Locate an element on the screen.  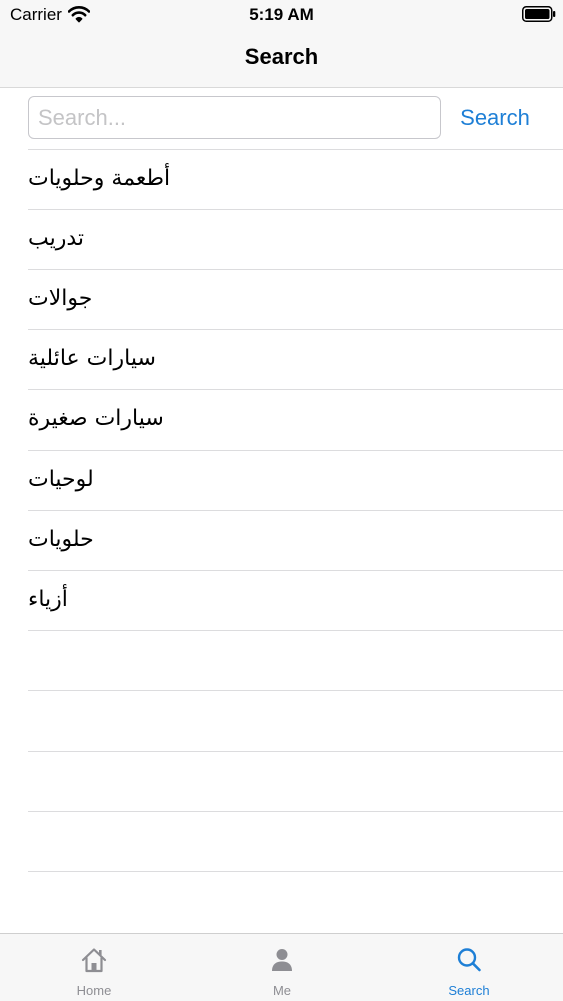
tab-home-label: Home is located at coordinates (94, 990).